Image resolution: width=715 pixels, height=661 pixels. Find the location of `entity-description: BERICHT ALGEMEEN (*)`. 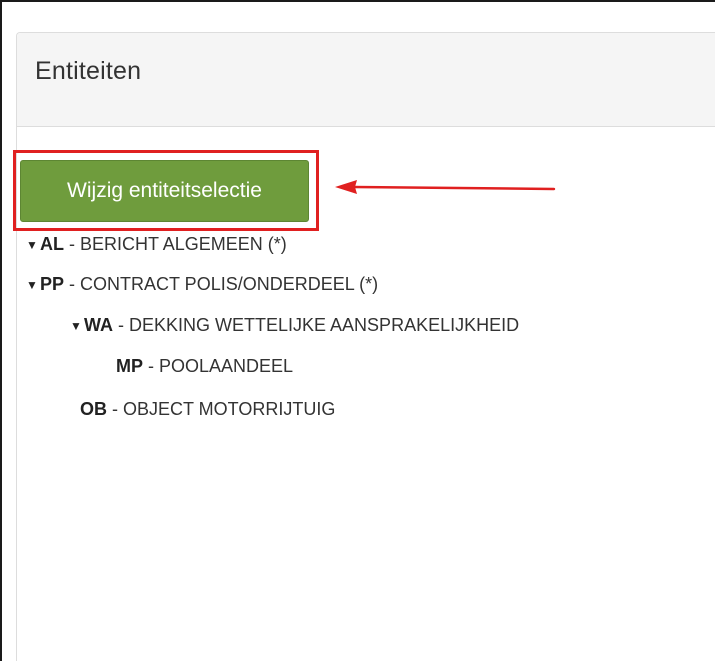

entity-description: BERICHT ALGEMEEN (*) is located at coordinates (183, 244).